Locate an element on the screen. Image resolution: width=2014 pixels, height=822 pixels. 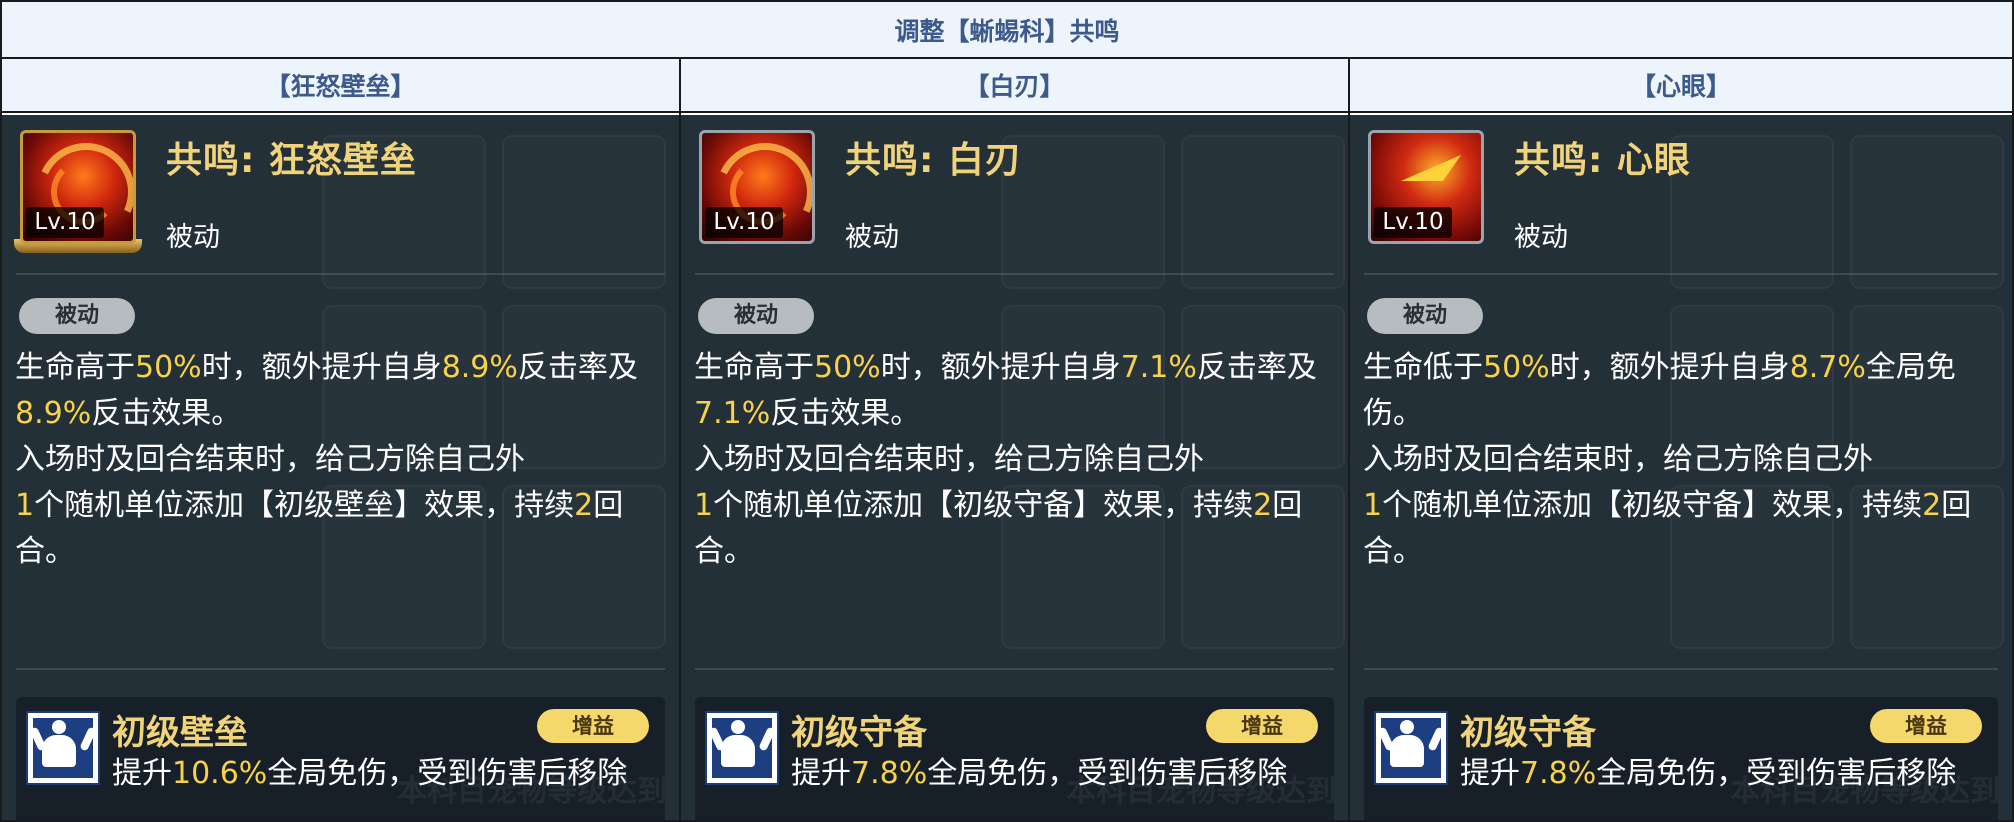
column-header: 【白刃】 is located at coordinates (1014, 86).